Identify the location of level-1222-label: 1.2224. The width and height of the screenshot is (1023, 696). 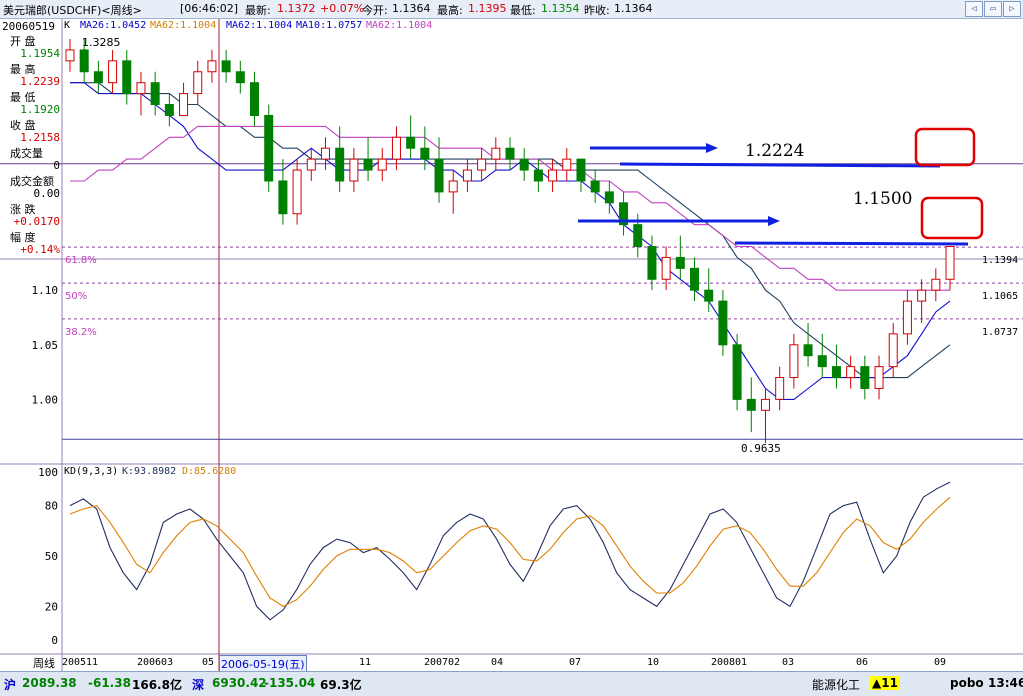
(815, 151).